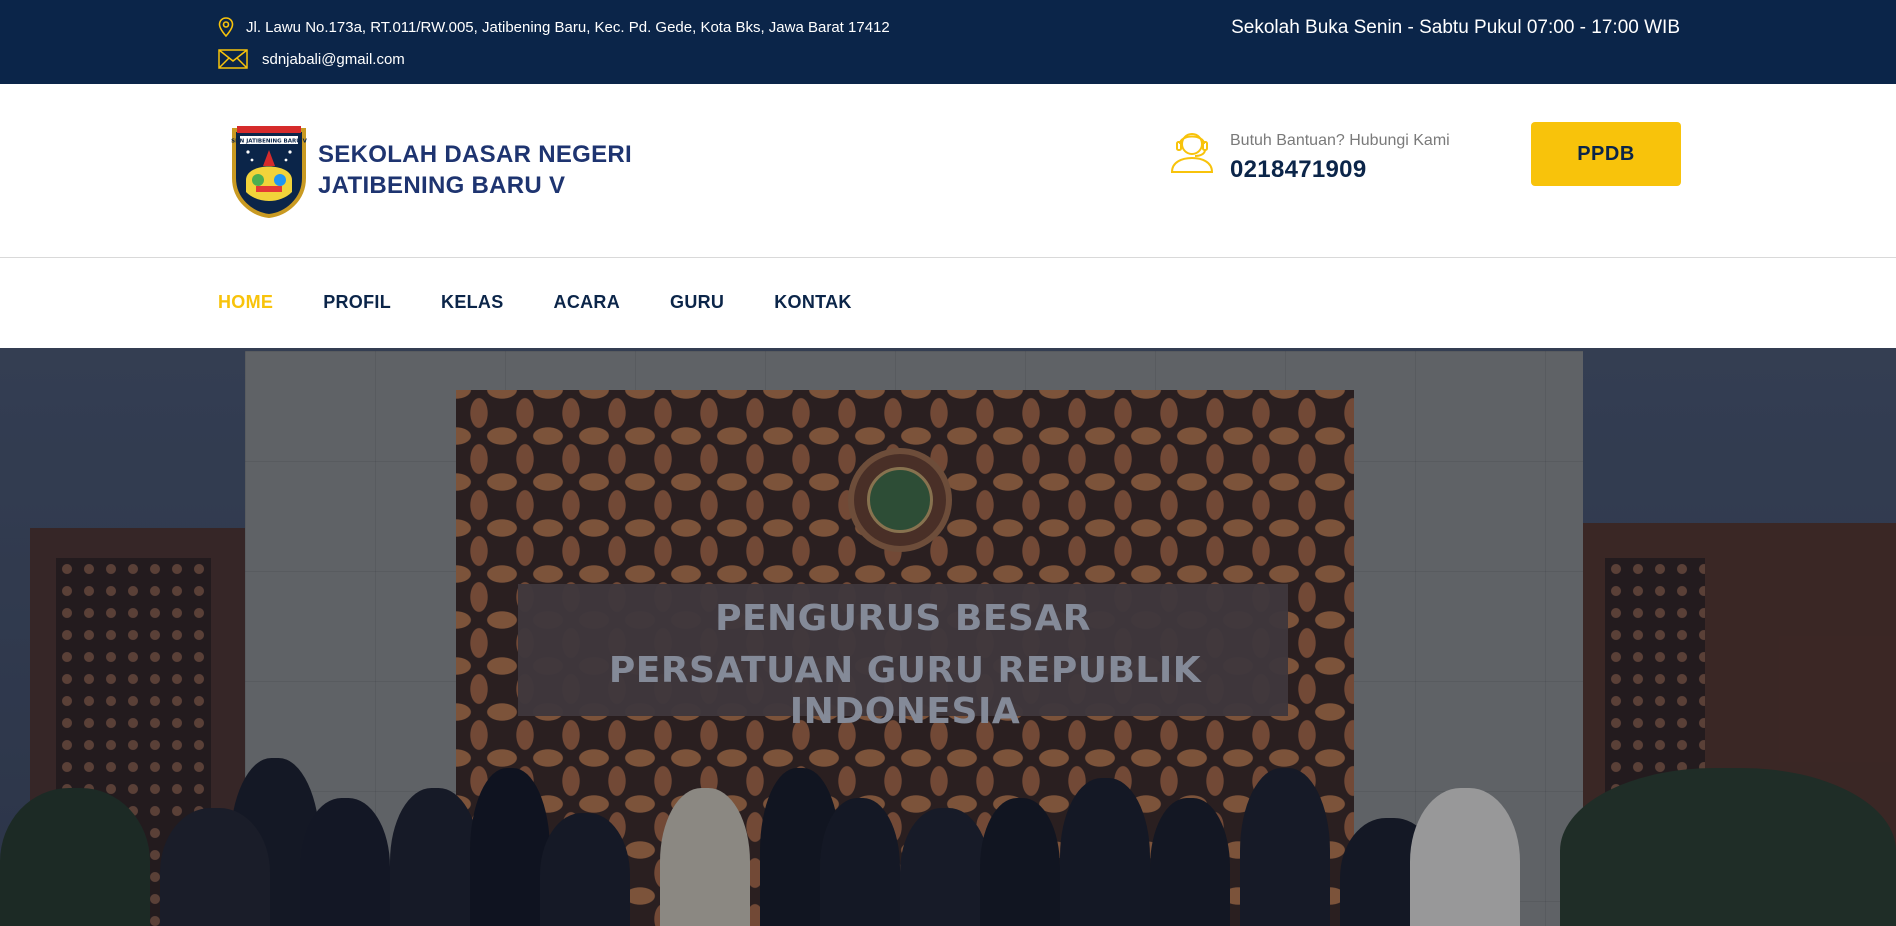 The height and width of the screenshot is (926, 1896). What do you see at coordinates (812, 302) in the screenshot?
I see `nav-item-kontak: KONTAK` at bounding box center [812, 302].